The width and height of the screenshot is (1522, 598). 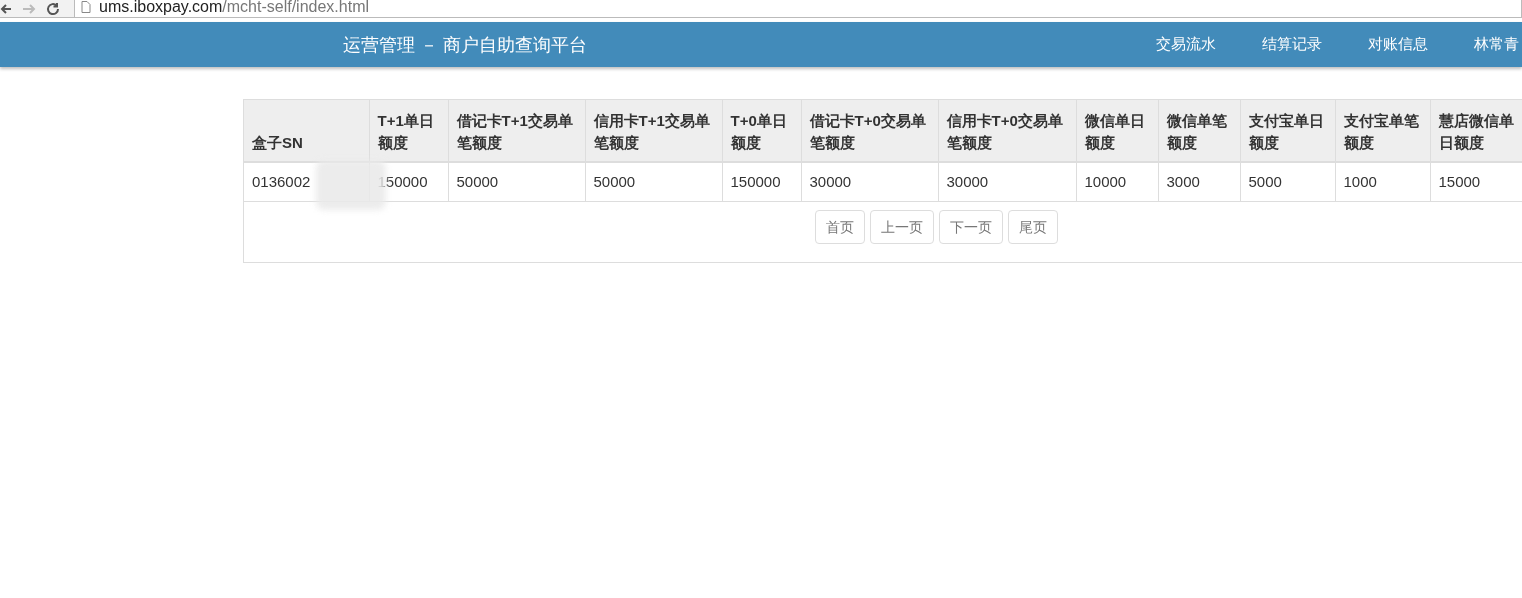 I want to click on nav-link: 交易流水, so click(x=1186, y=44).